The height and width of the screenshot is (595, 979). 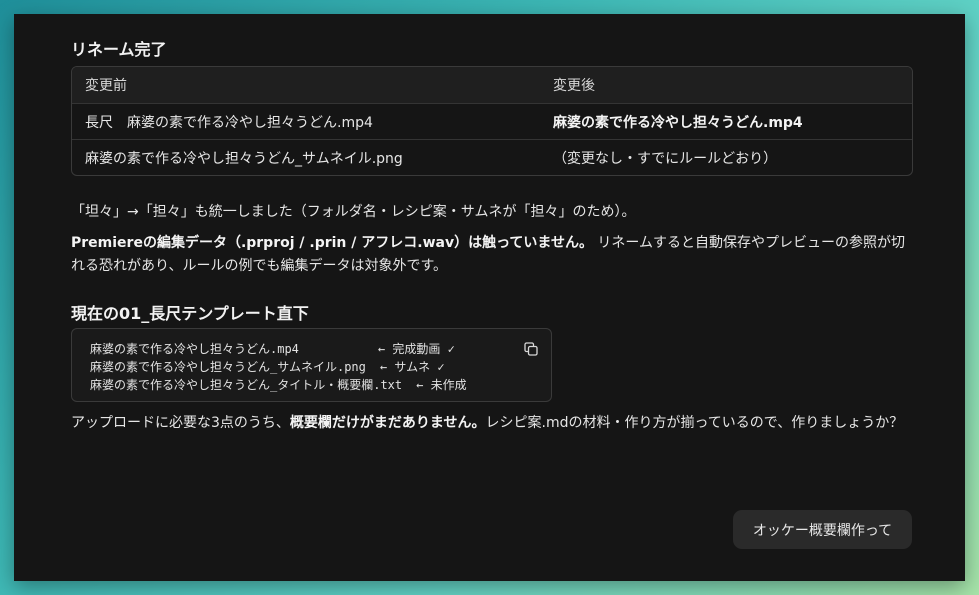 I want to click on code-file: 麻婆の素で作る冷やし担々うどん_サムネイル.png, so click(x=228, y=367).